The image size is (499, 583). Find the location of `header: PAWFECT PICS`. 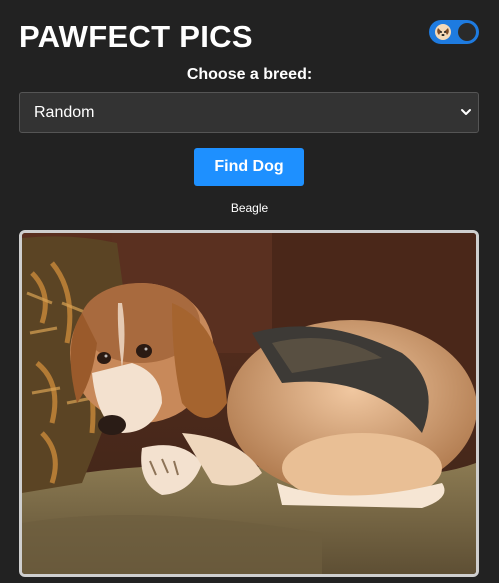

header: PAWFECT PICS is located at coordinates (249, 31).